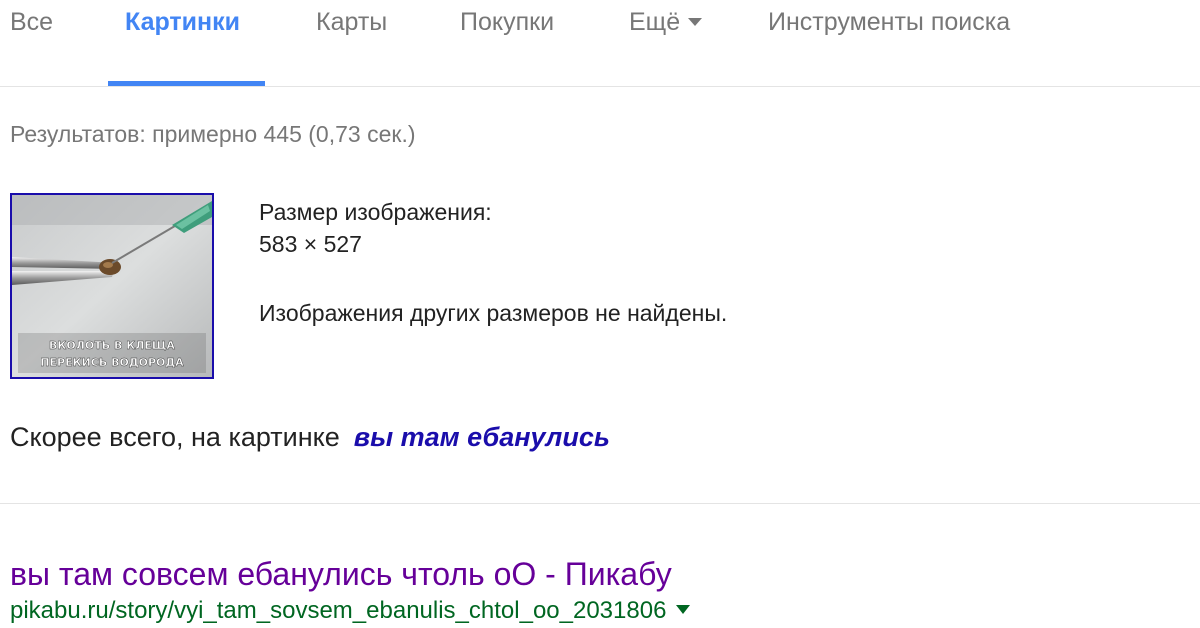  Describe the element at coordinates (351, 22) in the screenshot. I see `tab-maps: Карты` at that location.